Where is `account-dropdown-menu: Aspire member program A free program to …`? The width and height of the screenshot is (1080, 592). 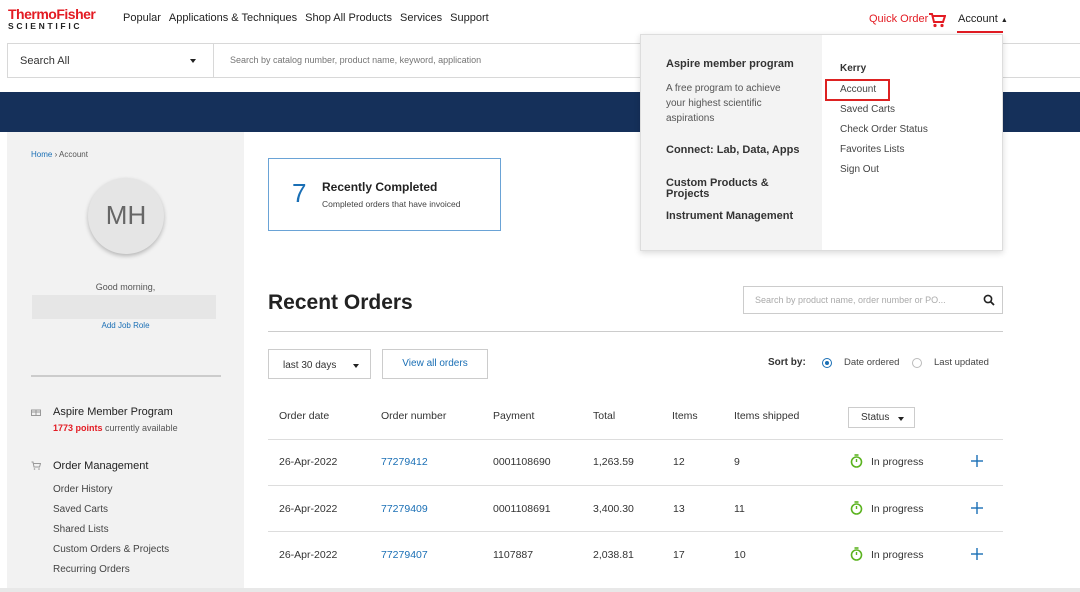 account-dropdown-menu: Aspire member program A free program to … is located at coordinates (821, 142).